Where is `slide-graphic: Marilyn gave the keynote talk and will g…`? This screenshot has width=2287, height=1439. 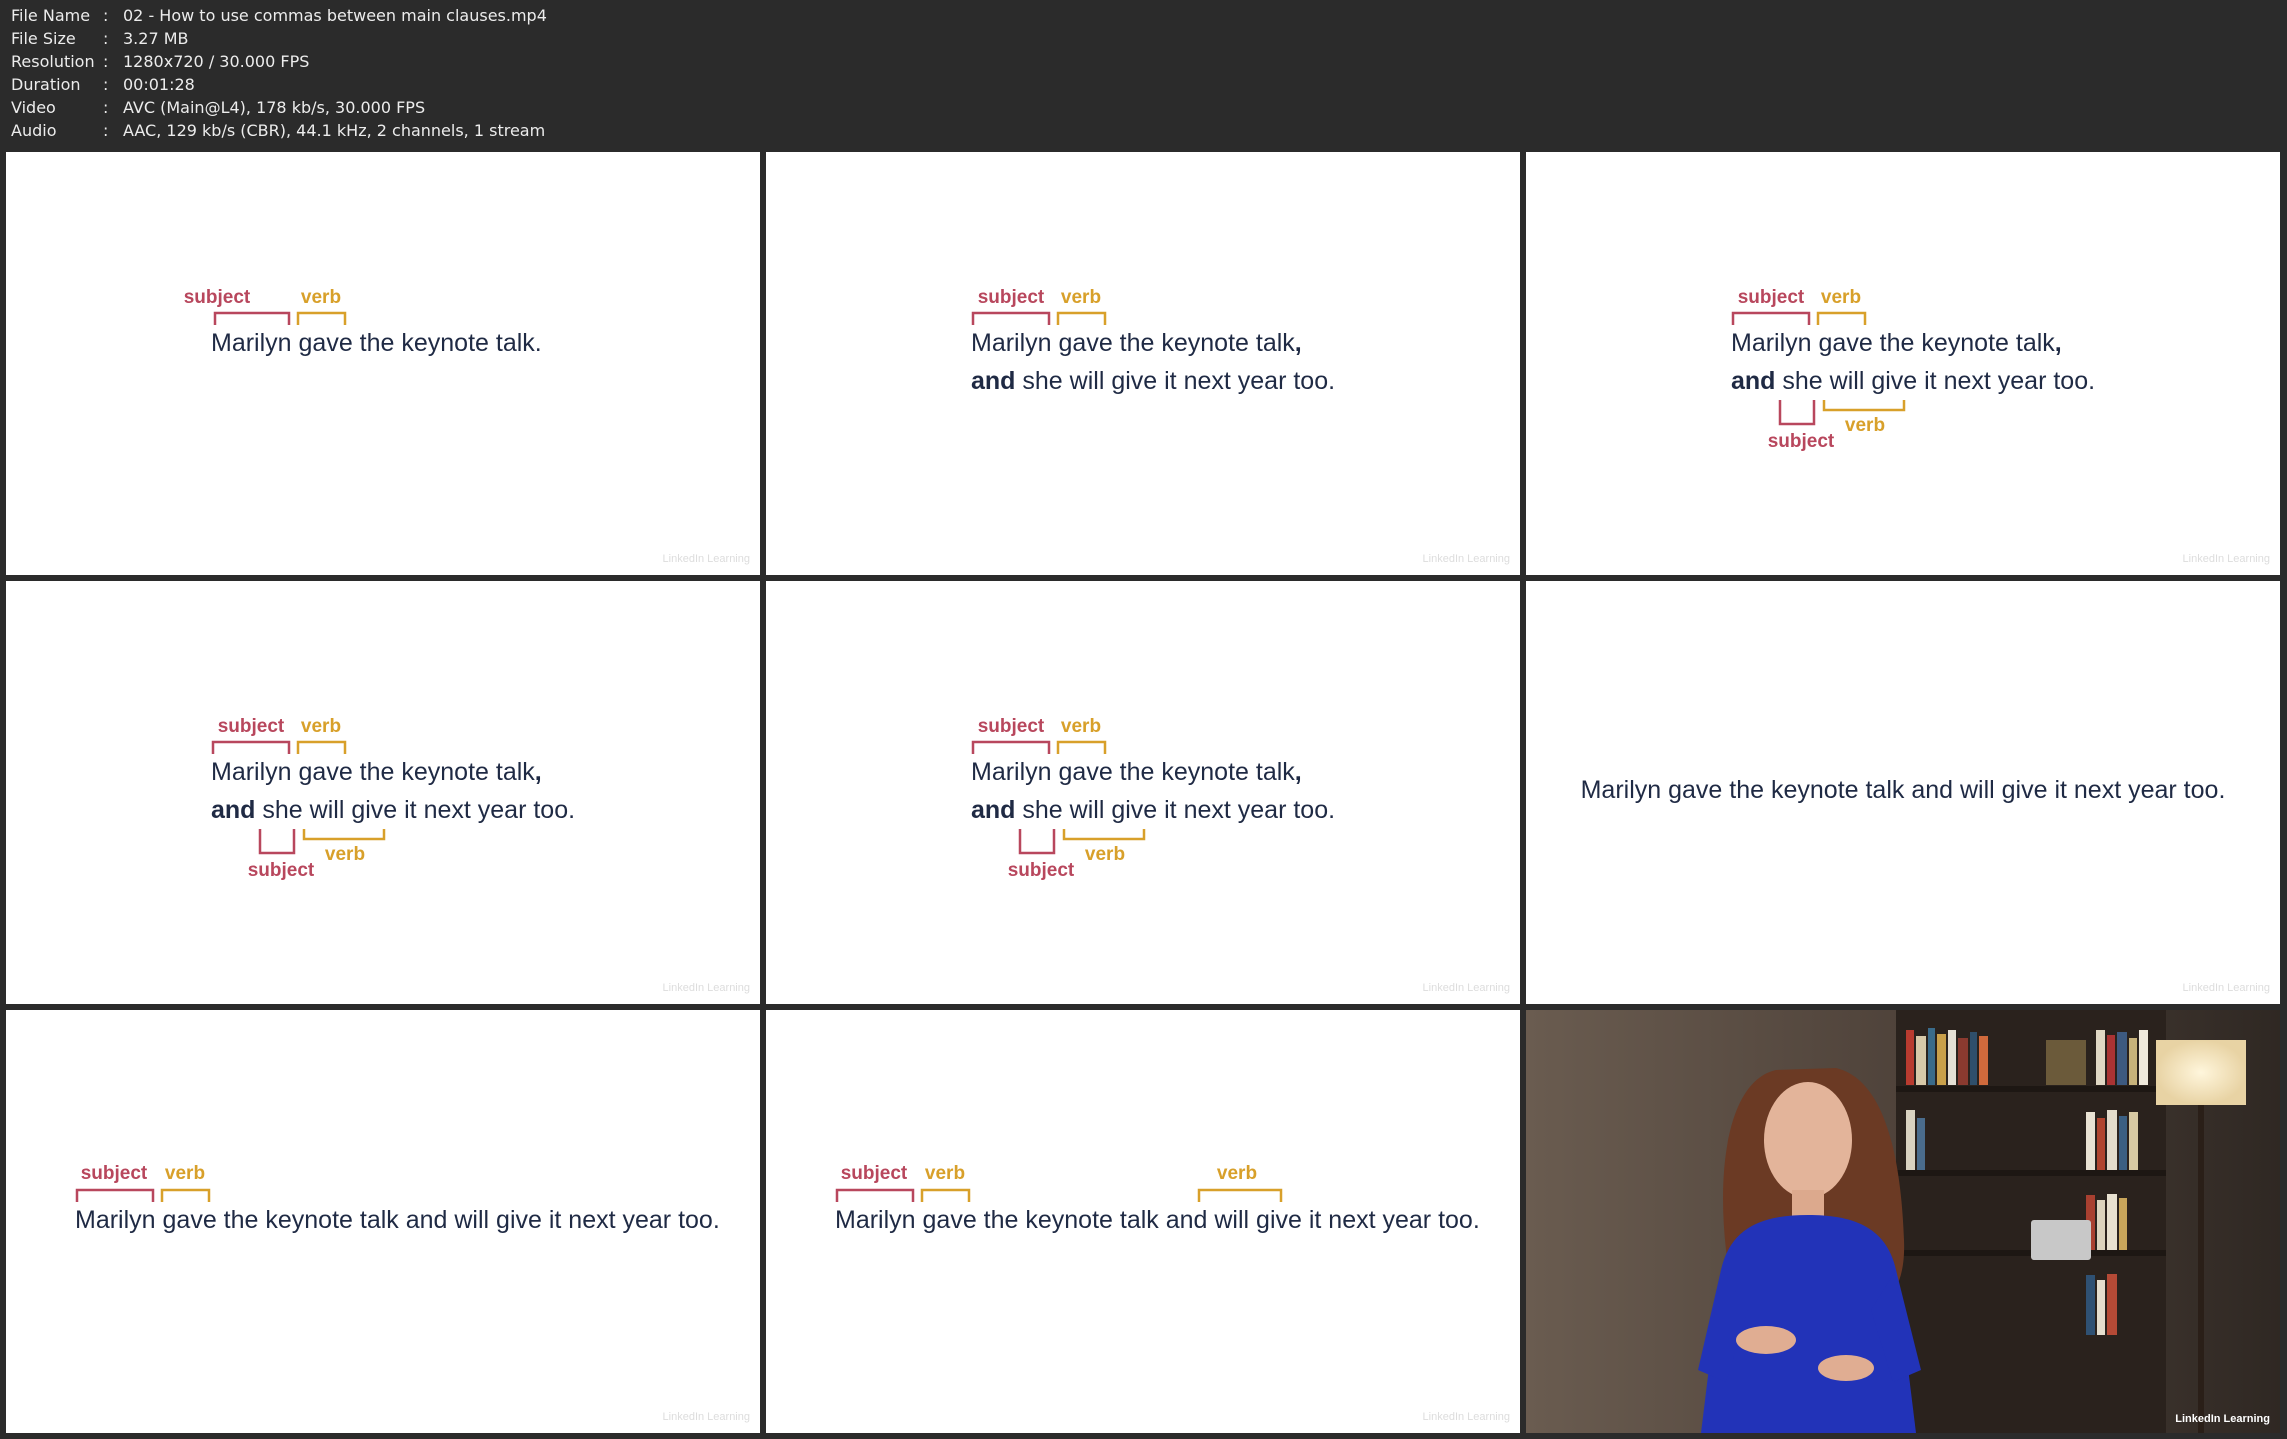
slide-graphic: Marilyn gave the keynote talk and will g… is located at coordinates (1925, 885).